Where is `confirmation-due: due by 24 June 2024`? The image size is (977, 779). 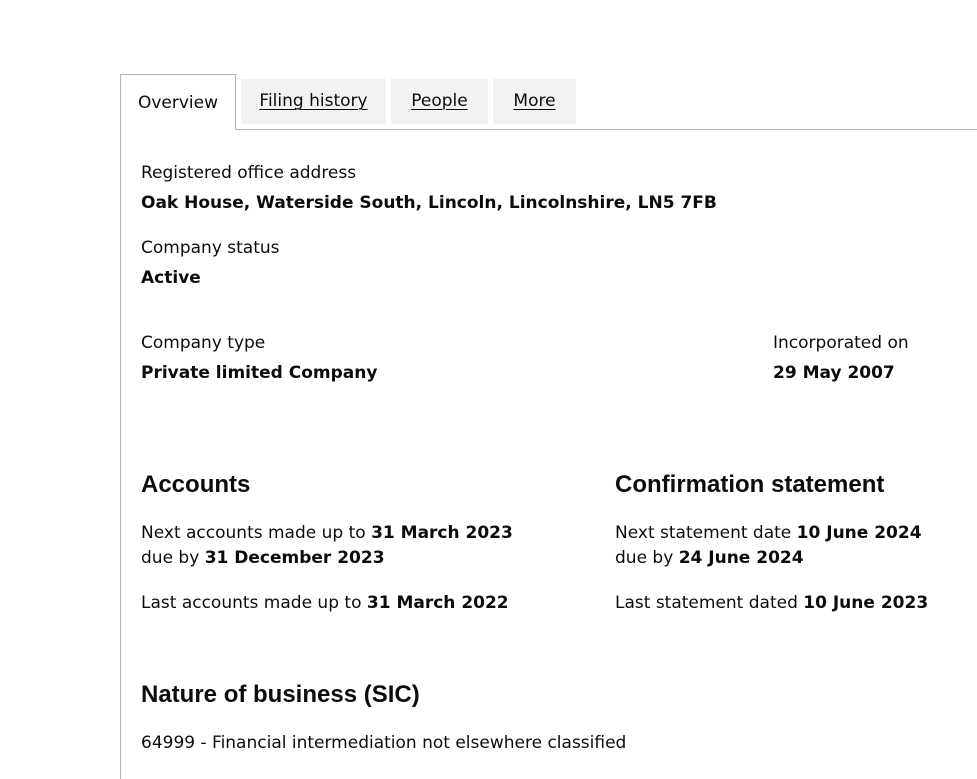
confirmation-due: due by 24 June 2024 is located at coordinates (709, 558).